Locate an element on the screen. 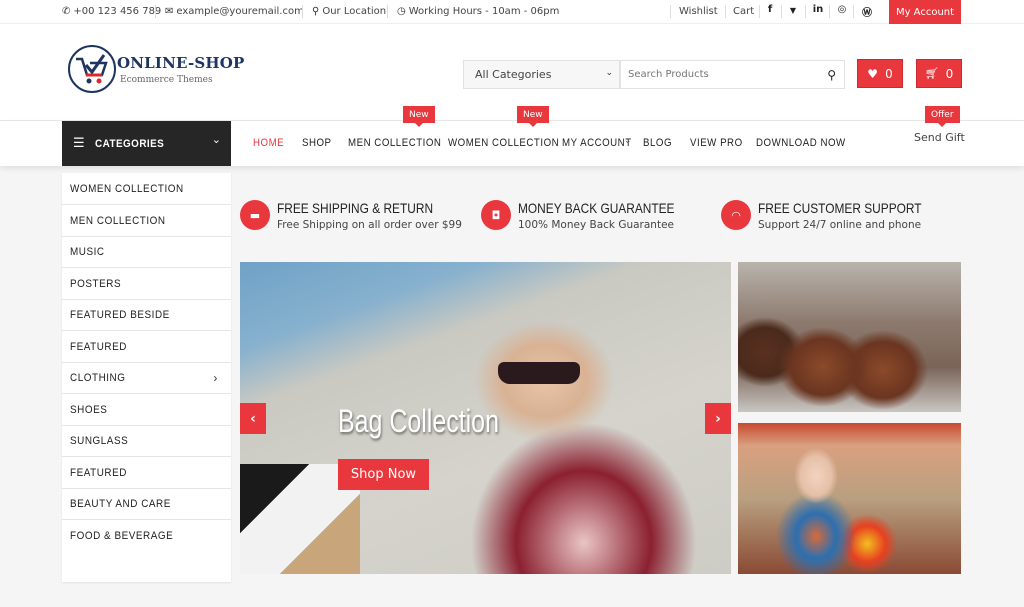 This screenshot has width=1024, height=607. search-bar: ⚲ is located at coordinates (732, 74).